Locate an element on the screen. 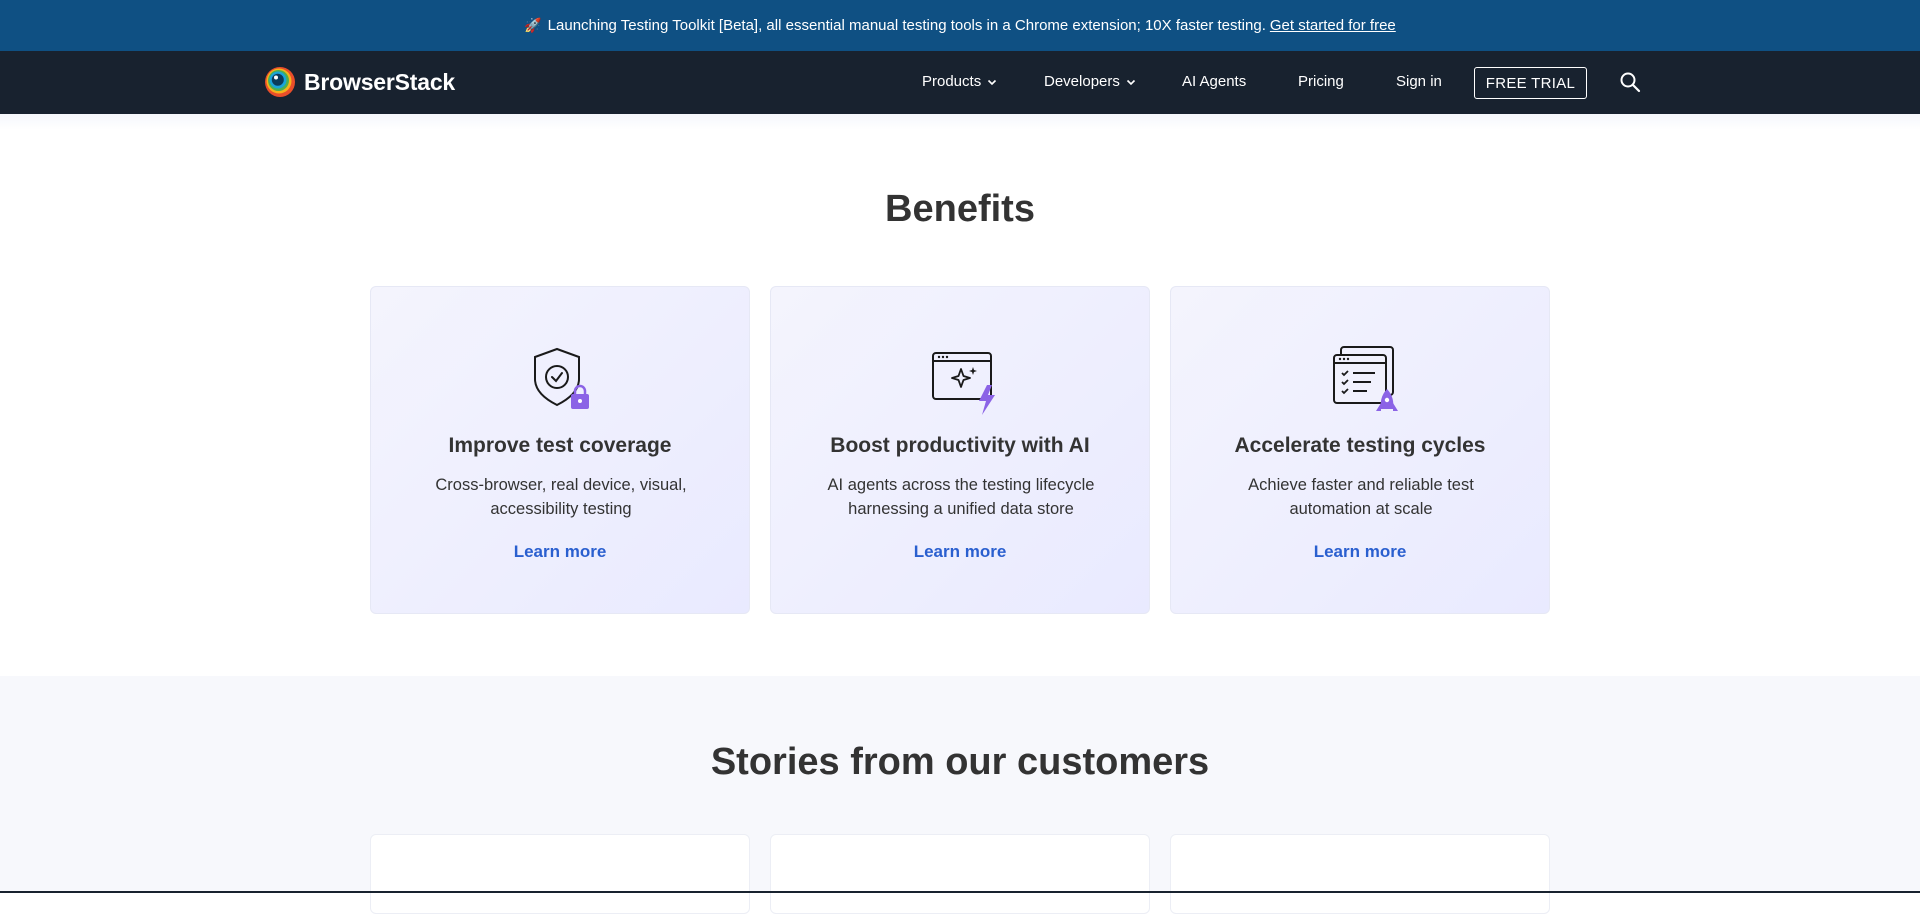 This screenshot has height=914, width=1920. nav-pricing: Pricing is located at coordinates (1321, 81).